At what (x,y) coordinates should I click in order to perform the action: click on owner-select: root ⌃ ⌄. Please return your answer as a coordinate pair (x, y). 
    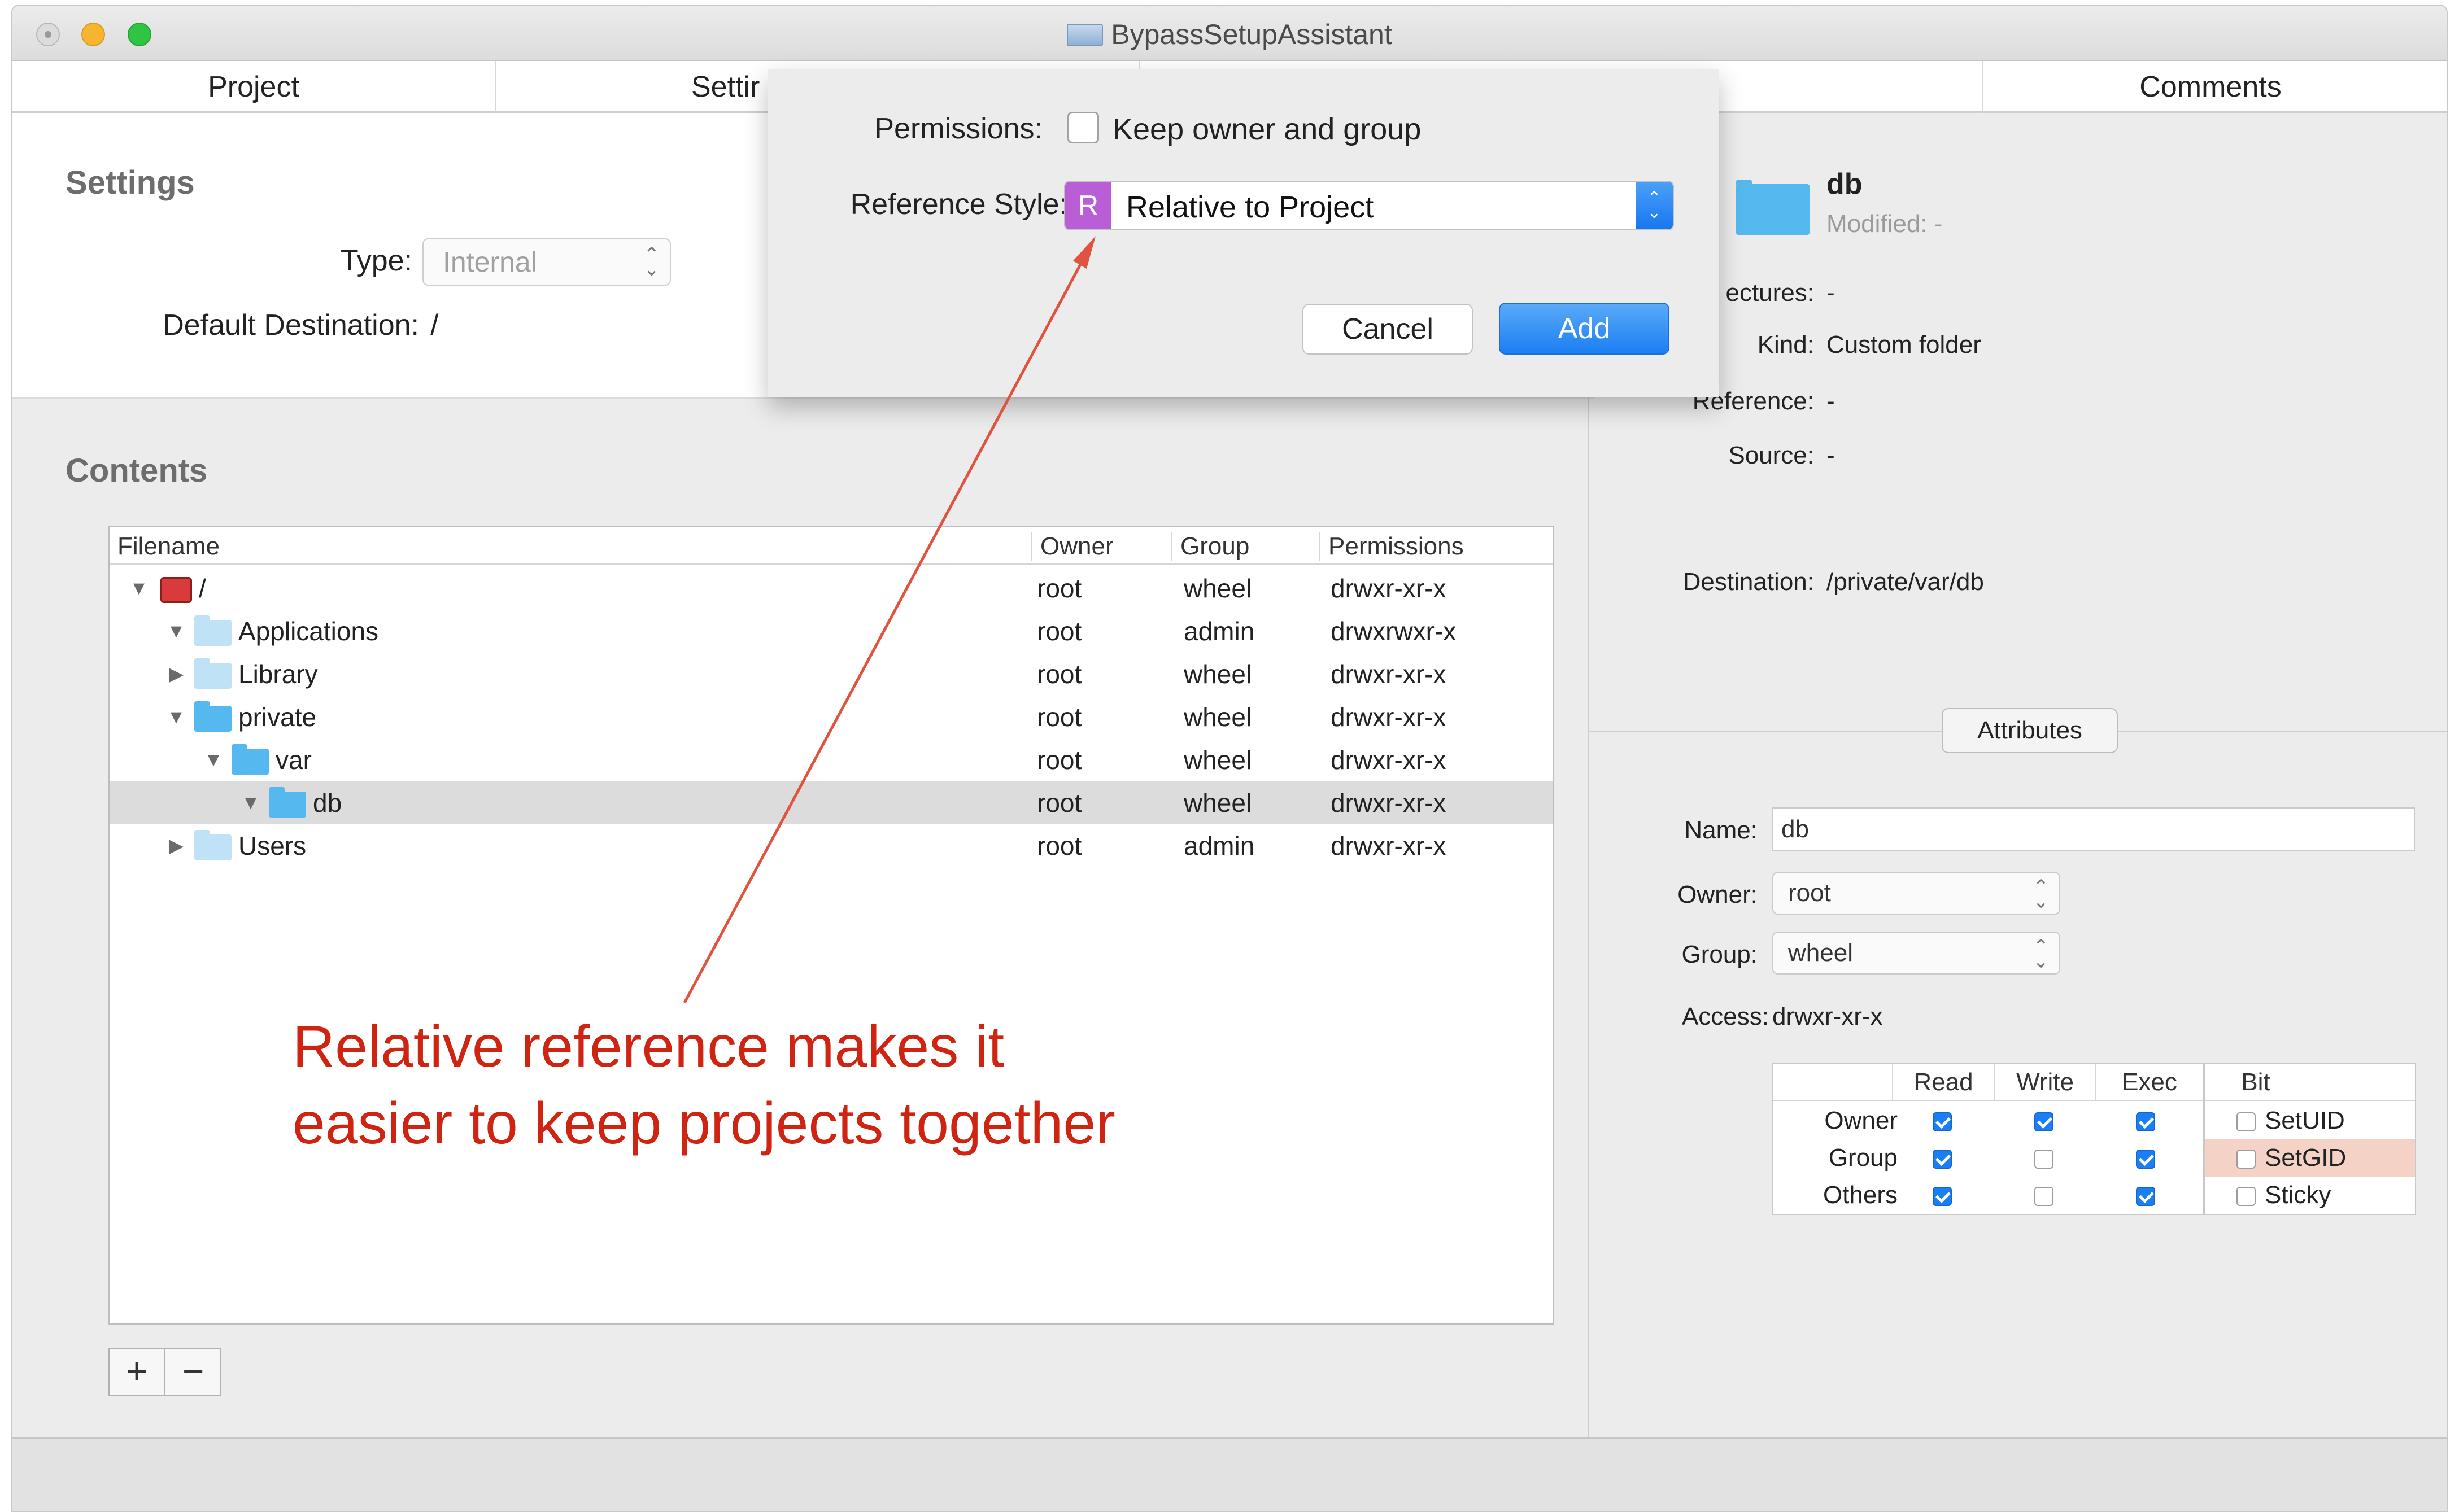
    Looking at the image, I should click on (1916, 893).